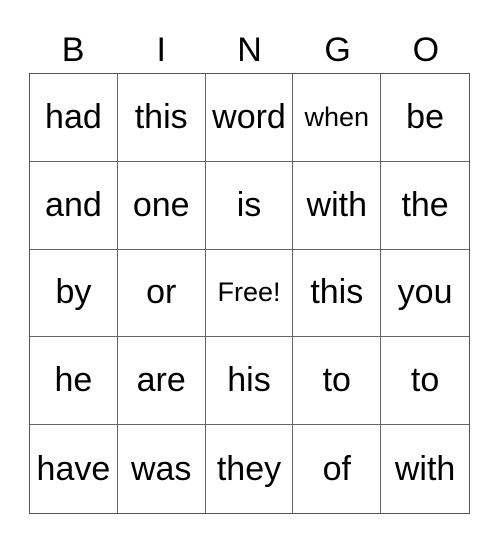 The width and height of the screenshot is (500, 544). What do you see at coordinates (161, 50) in the screenshot?
I see `header-letter-i: I` at bounding box center [161, 50].